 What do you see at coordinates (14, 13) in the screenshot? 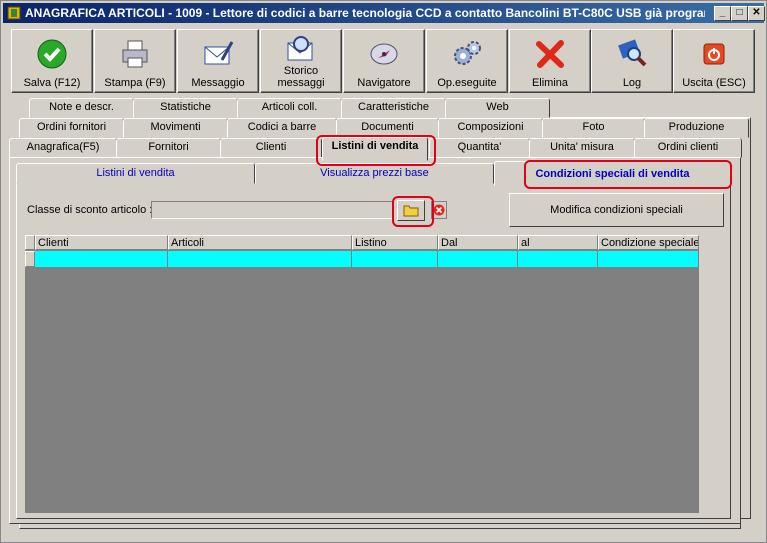
I see `app-icon` at bounding box center [14, 13].